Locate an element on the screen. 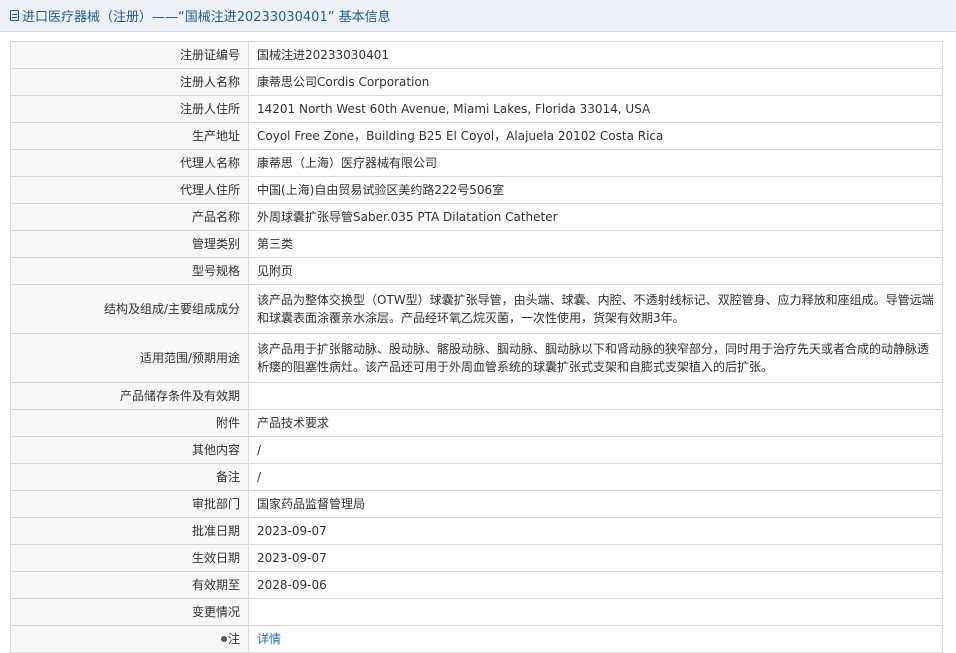 This screenshot has height=653, width=956. table-row: 变更情况 is located at coordinates (476, 612).